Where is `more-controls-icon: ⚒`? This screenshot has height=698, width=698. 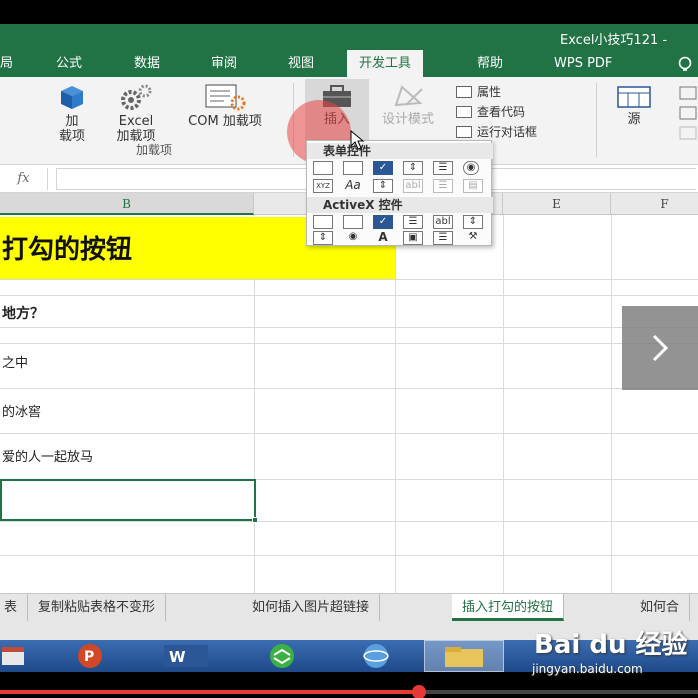
more-controls-icon: ⚒ is located at coordinates (473, 238).